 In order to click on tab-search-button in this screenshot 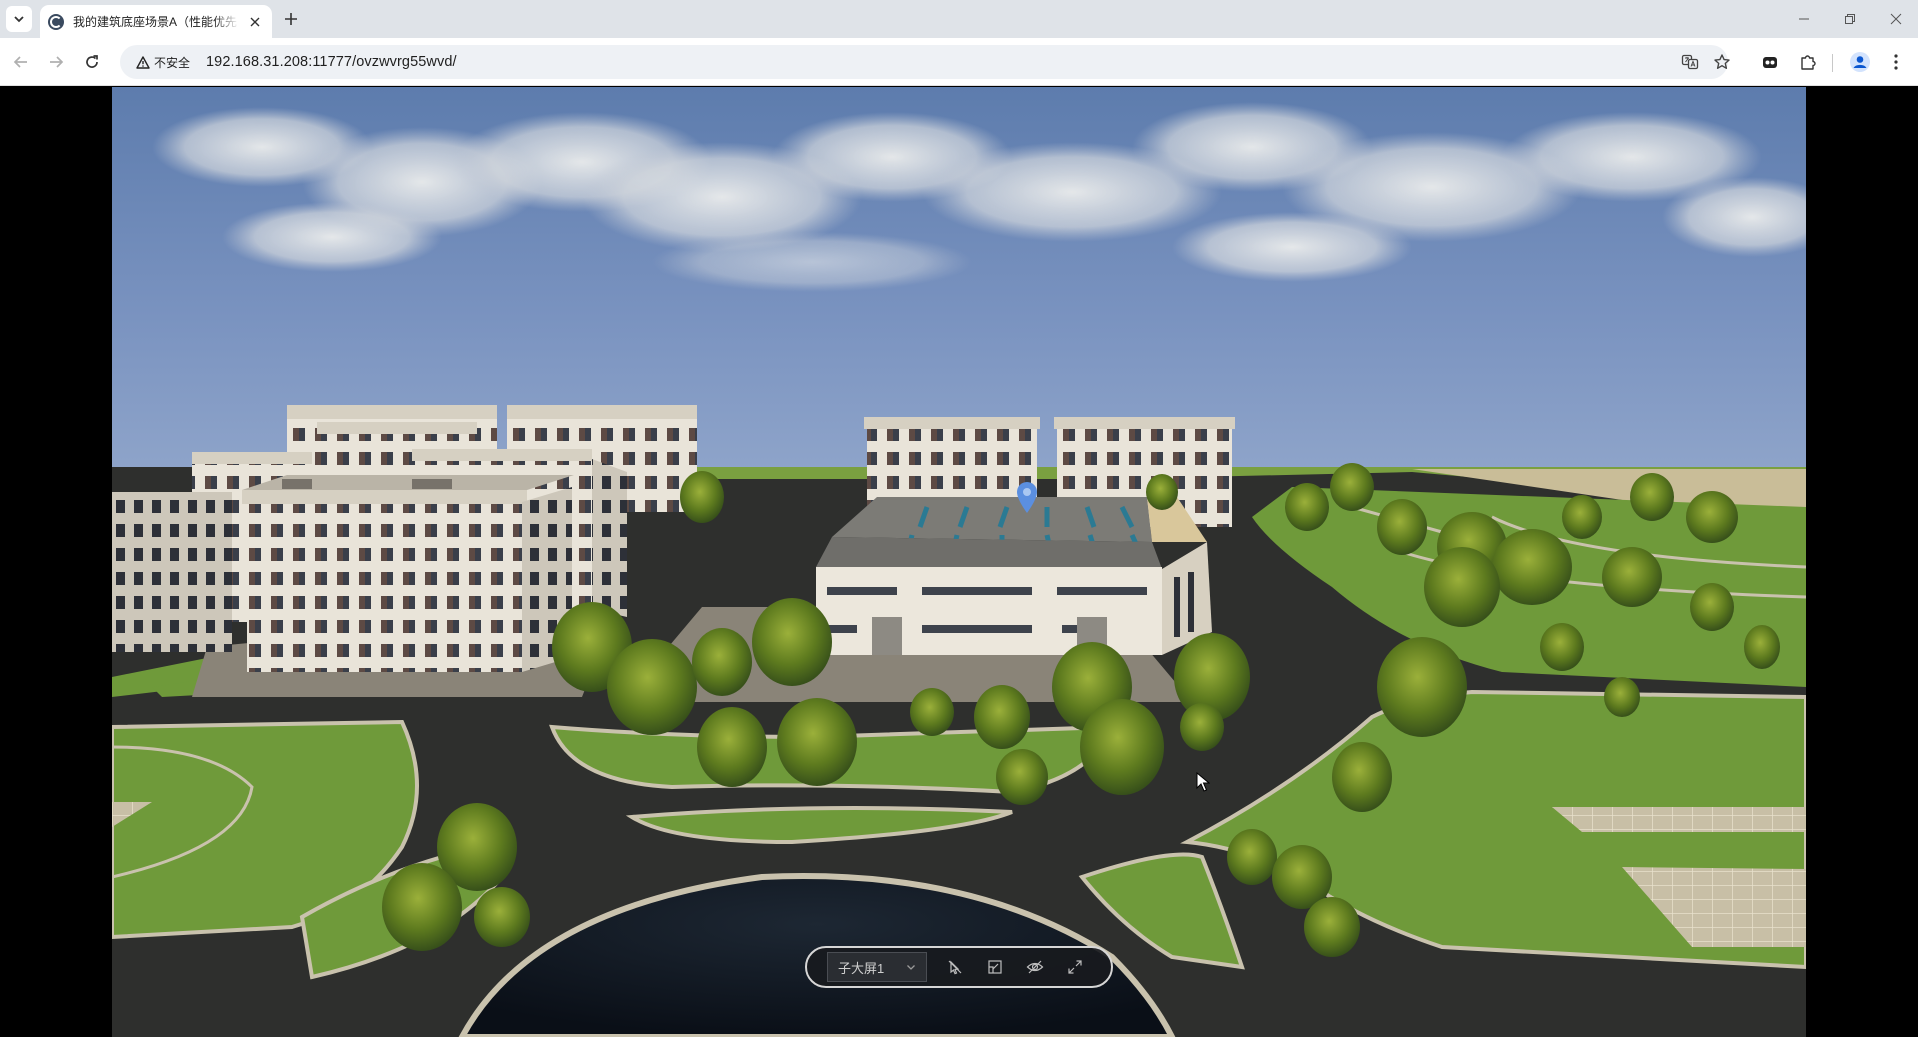, I will do `click(19, 19)`.